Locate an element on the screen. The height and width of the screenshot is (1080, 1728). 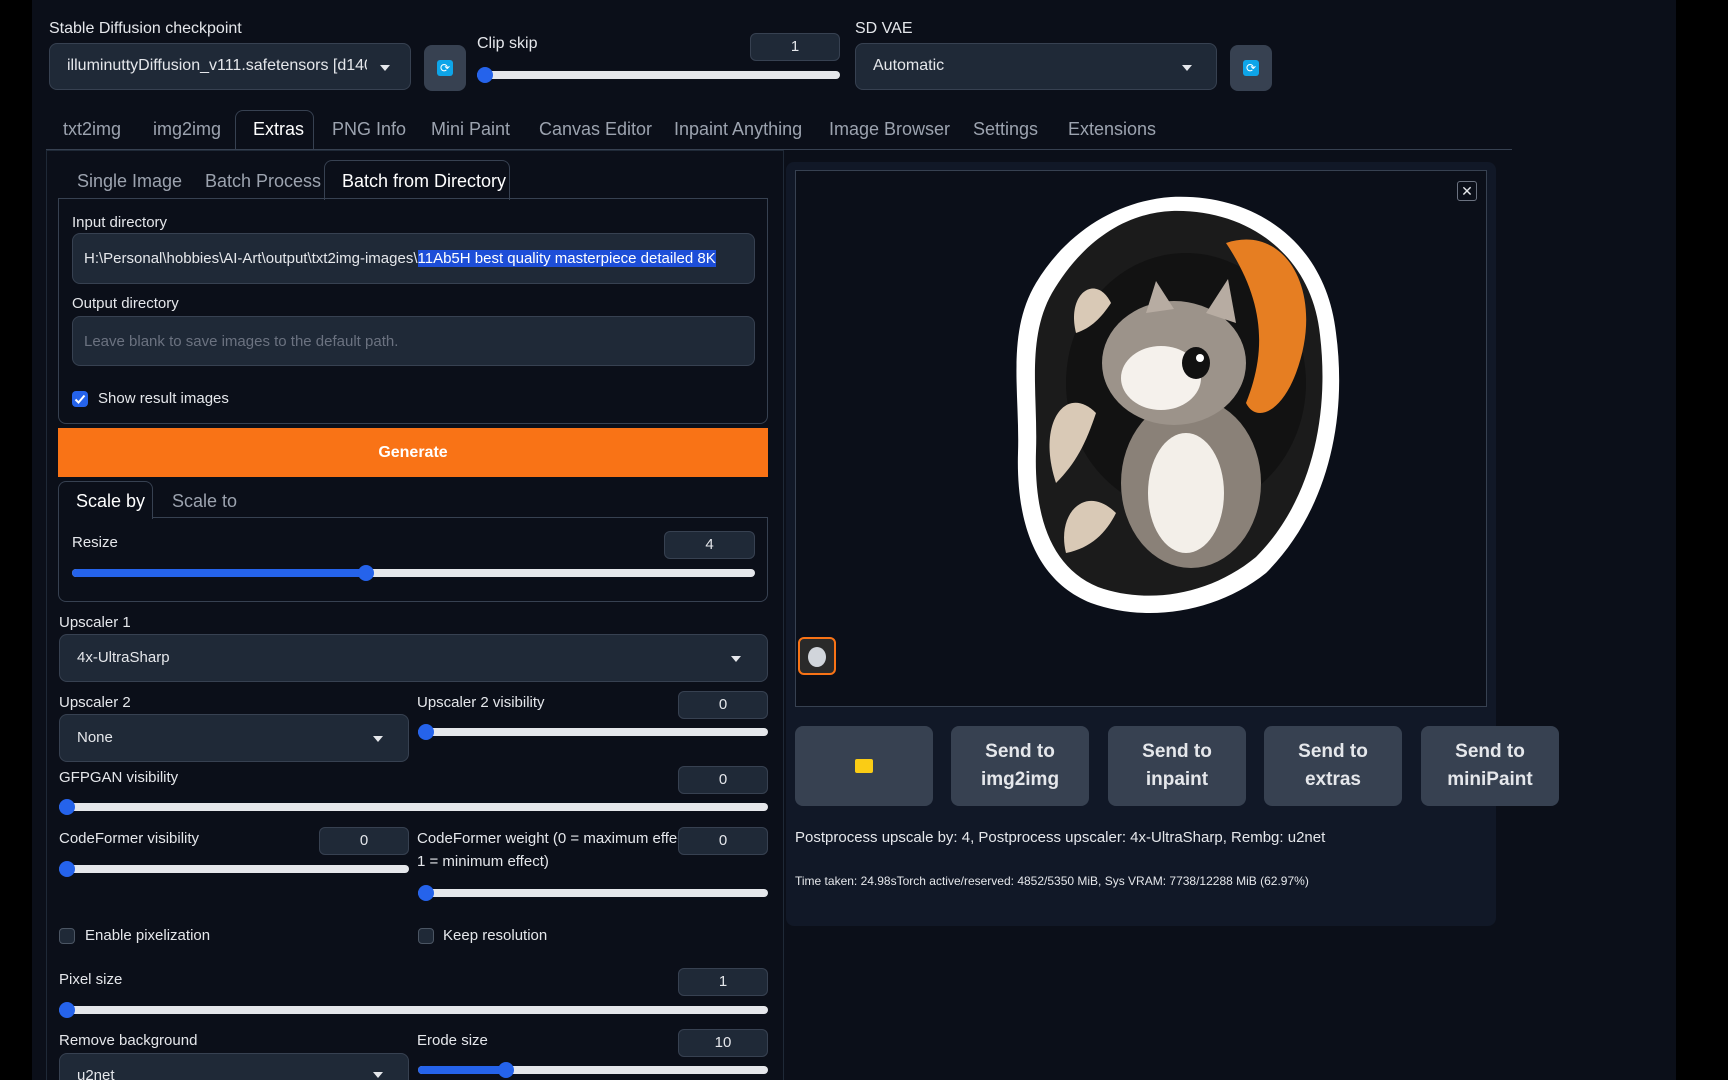
erode-size-label: Erode size is located at coordinates (452, 1040).